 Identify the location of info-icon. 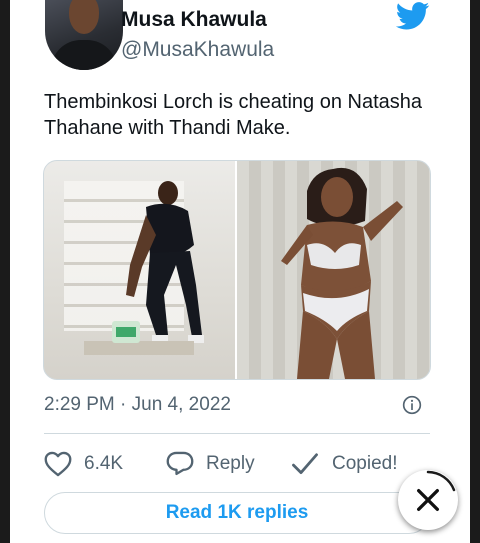
(412, 405).